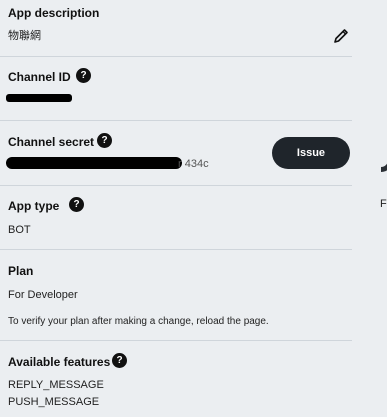 Image resolution: width=387 pixels, height=417 pixels. Describe the element at coordinates (76, 204) in the screenshot. I see `app-type-help-icon: ?` at that location.